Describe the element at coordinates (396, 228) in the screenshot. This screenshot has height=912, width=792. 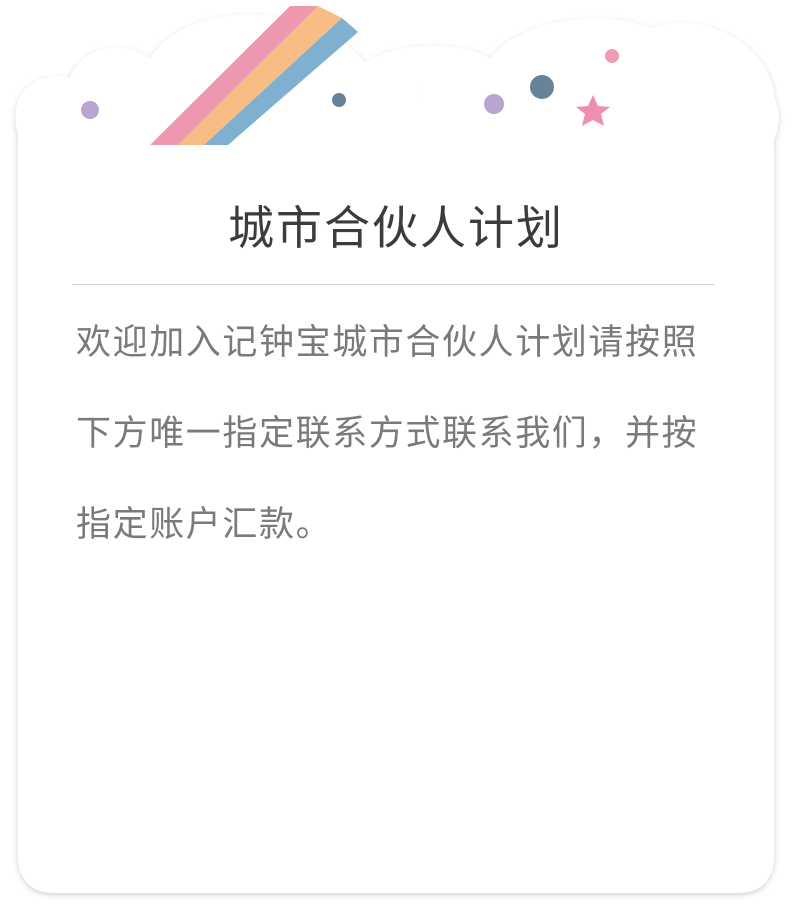
I see `popup-title: 城市合伙人计划` at that location.